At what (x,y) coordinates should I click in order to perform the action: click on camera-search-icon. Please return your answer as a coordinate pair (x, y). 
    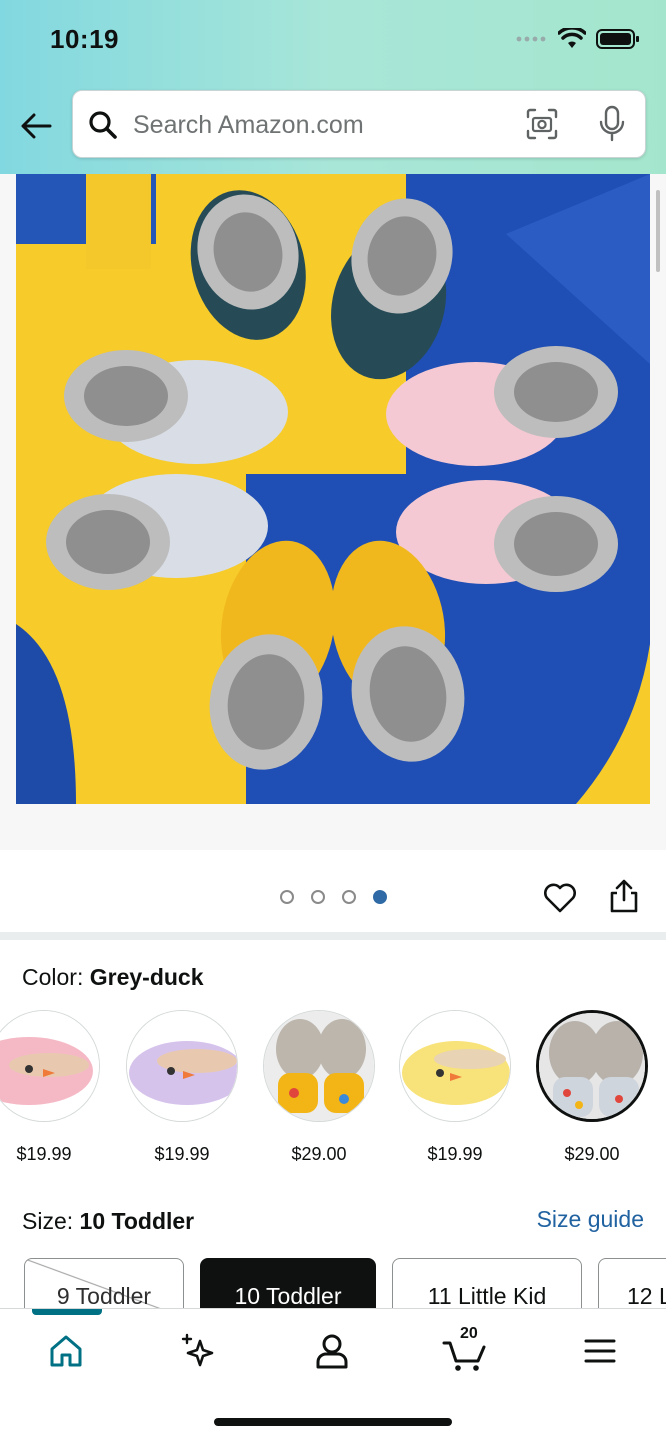
    Looking at the image, I should click on (542, 124).